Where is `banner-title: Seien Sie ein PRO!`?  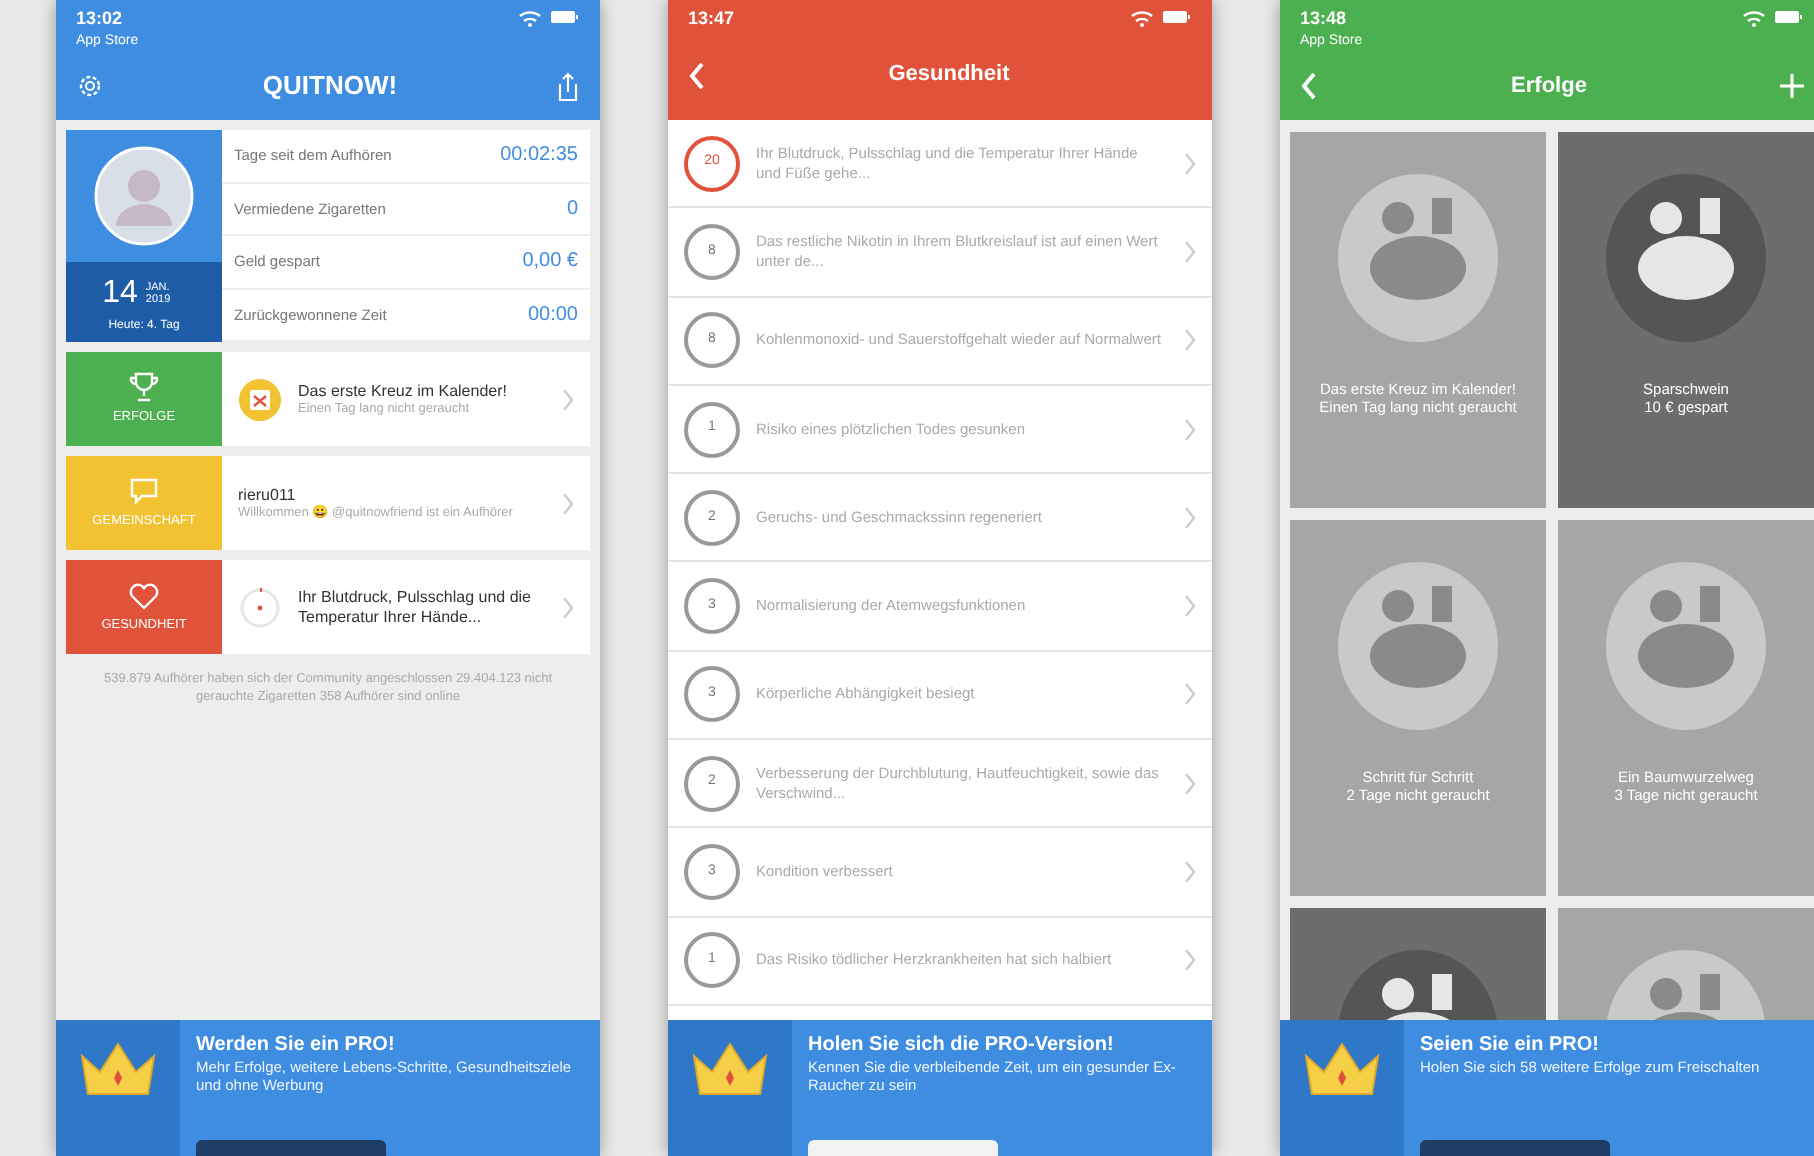 banner-title: Seien Sie ein PRO! is located at coordinates (1510, 1046).